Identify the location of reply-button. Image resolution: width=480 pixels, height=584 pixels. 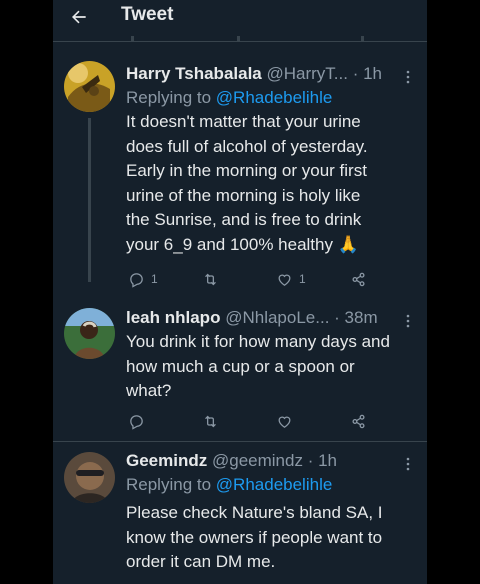
(139, 421).